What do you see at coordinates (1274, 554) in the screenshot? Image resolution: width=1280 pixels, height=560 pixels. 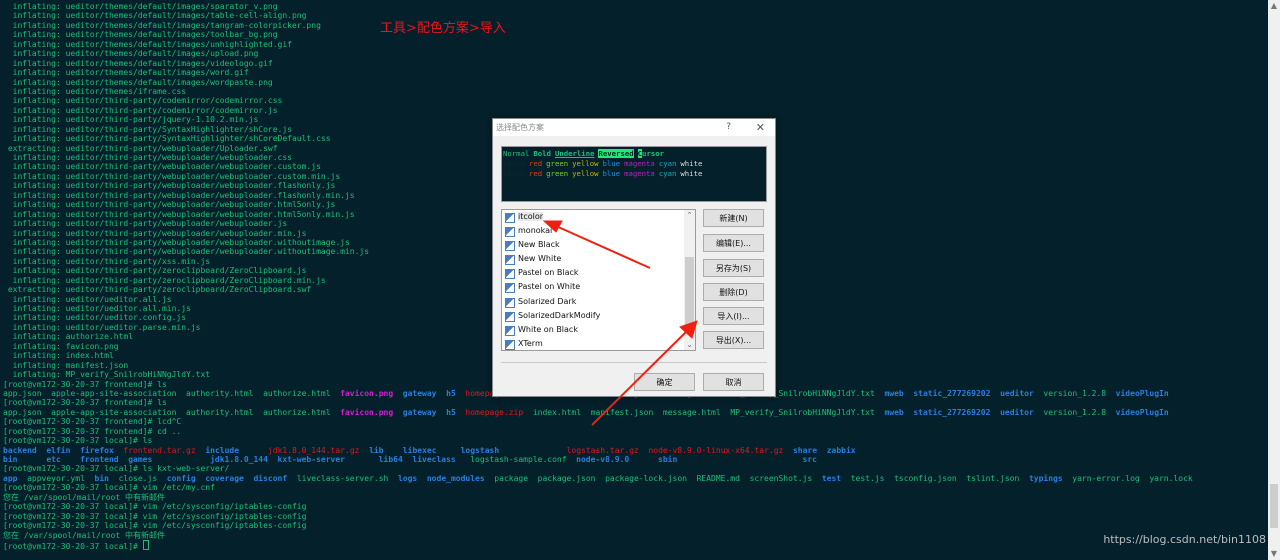 I see `scroll-down-icon: ▼` at bounding box center [1274, 554].